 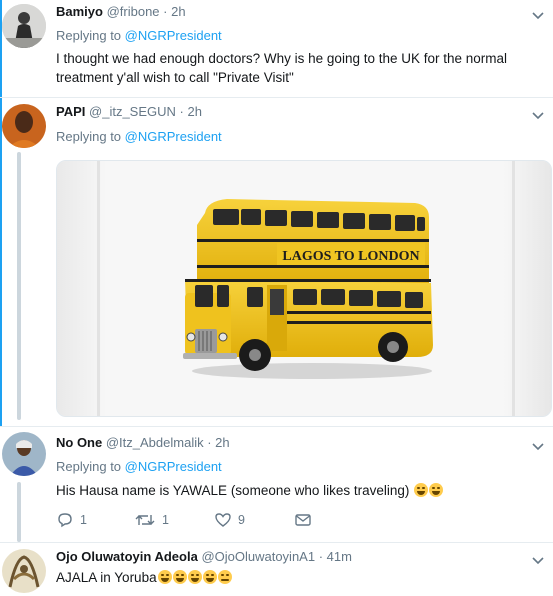 What do you see at coordinates (132, 111) in the screenshot?
I see `user-handle: @_itz_SEGUN` at bounding box center [132, 111].